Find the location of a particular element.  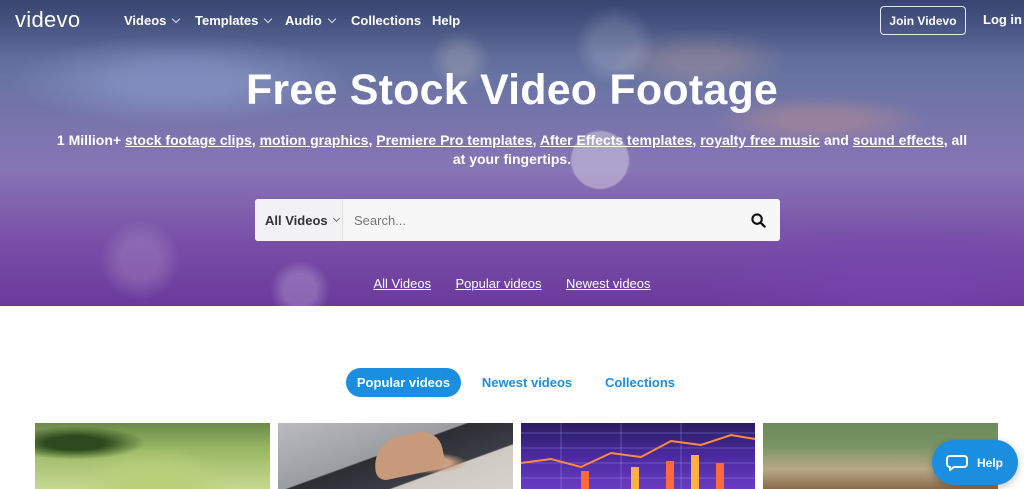

video-thumbnail-forest is located at coordinates (152, 456).